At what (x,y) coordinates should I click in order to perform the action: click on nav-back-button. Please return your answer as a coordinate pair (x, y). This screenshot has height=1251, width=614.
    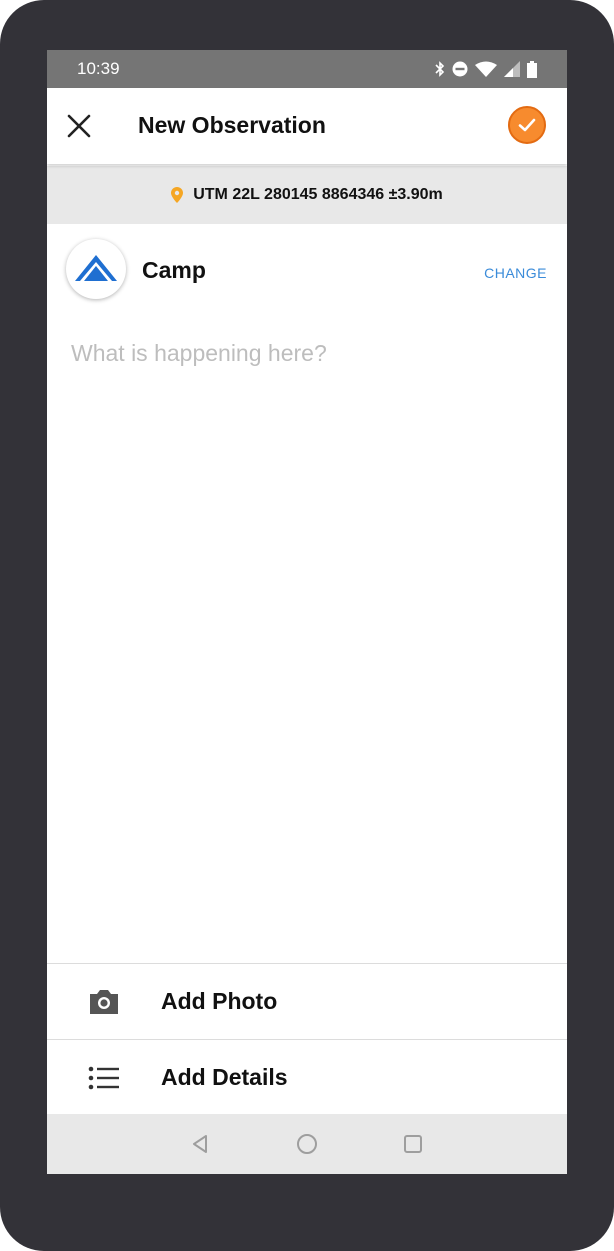
    Looking at the image, I should click on (200, 1144).